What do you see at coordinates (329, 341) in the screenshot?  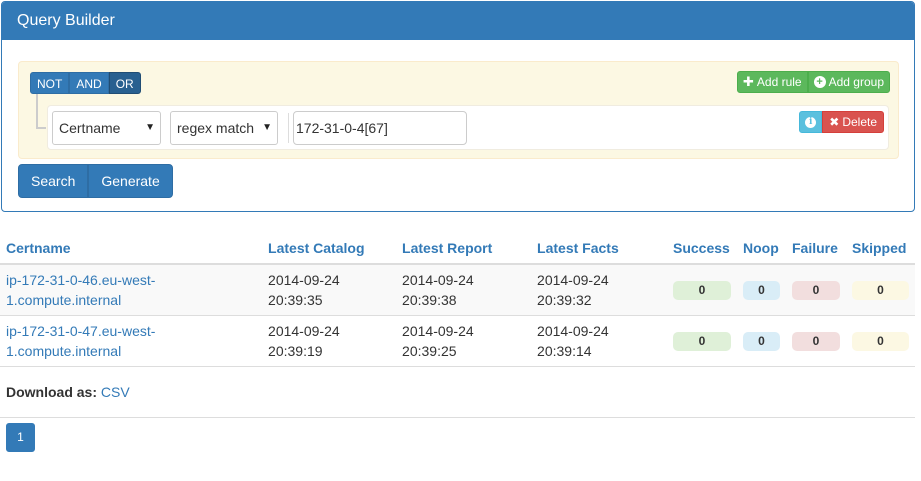 I see `latest-catalog-cell: 2014-09-24 20:39:19` at bounding box center [329, 341].